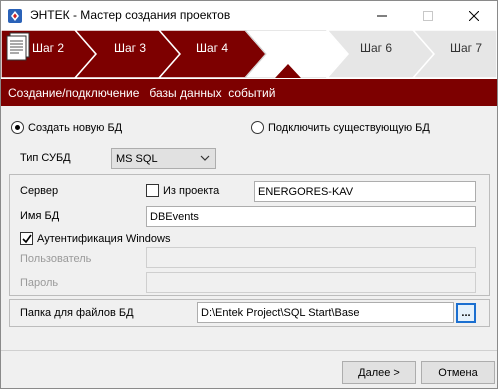 This screenshot has height=389, width=498. I want to click on app-icon, so click(15, 16).